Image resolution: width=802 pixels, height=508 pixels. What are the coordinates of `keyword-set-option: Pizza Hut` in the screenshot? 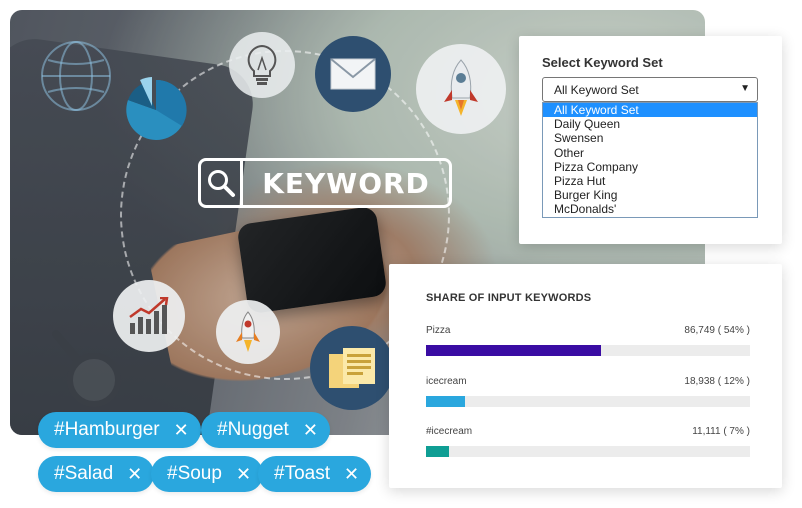 It's located at (650, 181).